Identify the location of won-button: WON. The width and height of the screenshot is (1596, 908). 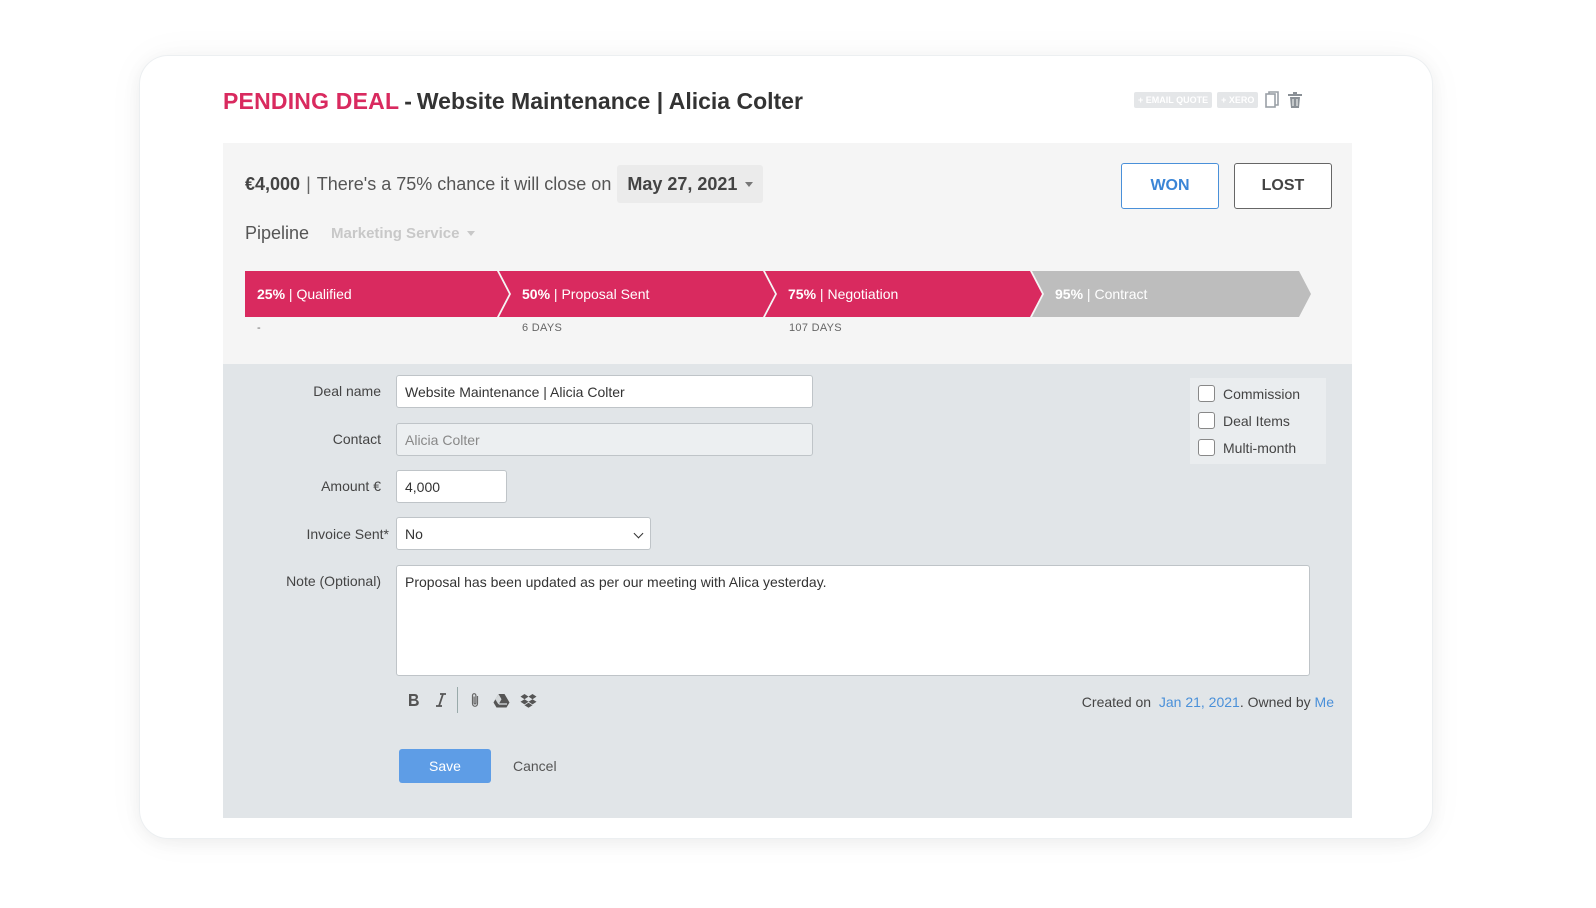
(1170, 186).